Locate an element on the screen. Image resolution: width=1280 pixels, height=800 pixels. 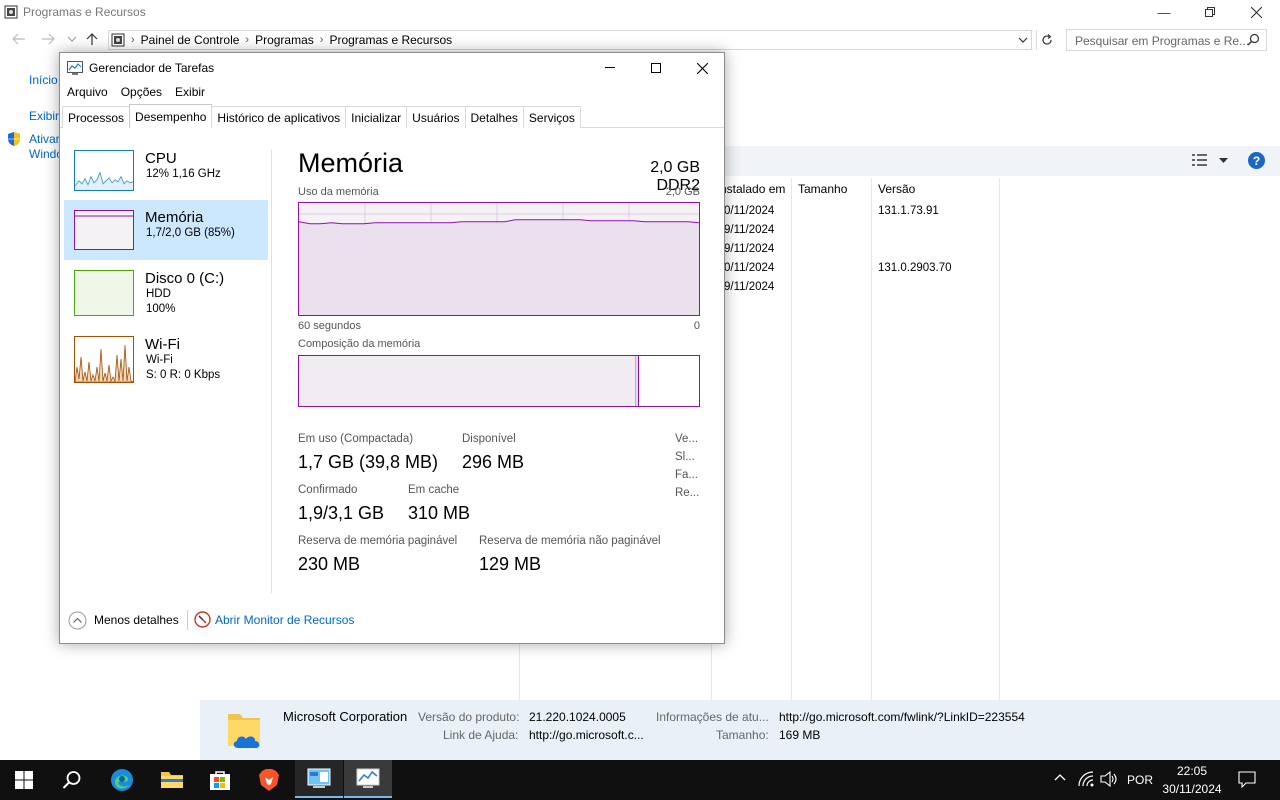
brave-icon is located at coordinates (269, 780).